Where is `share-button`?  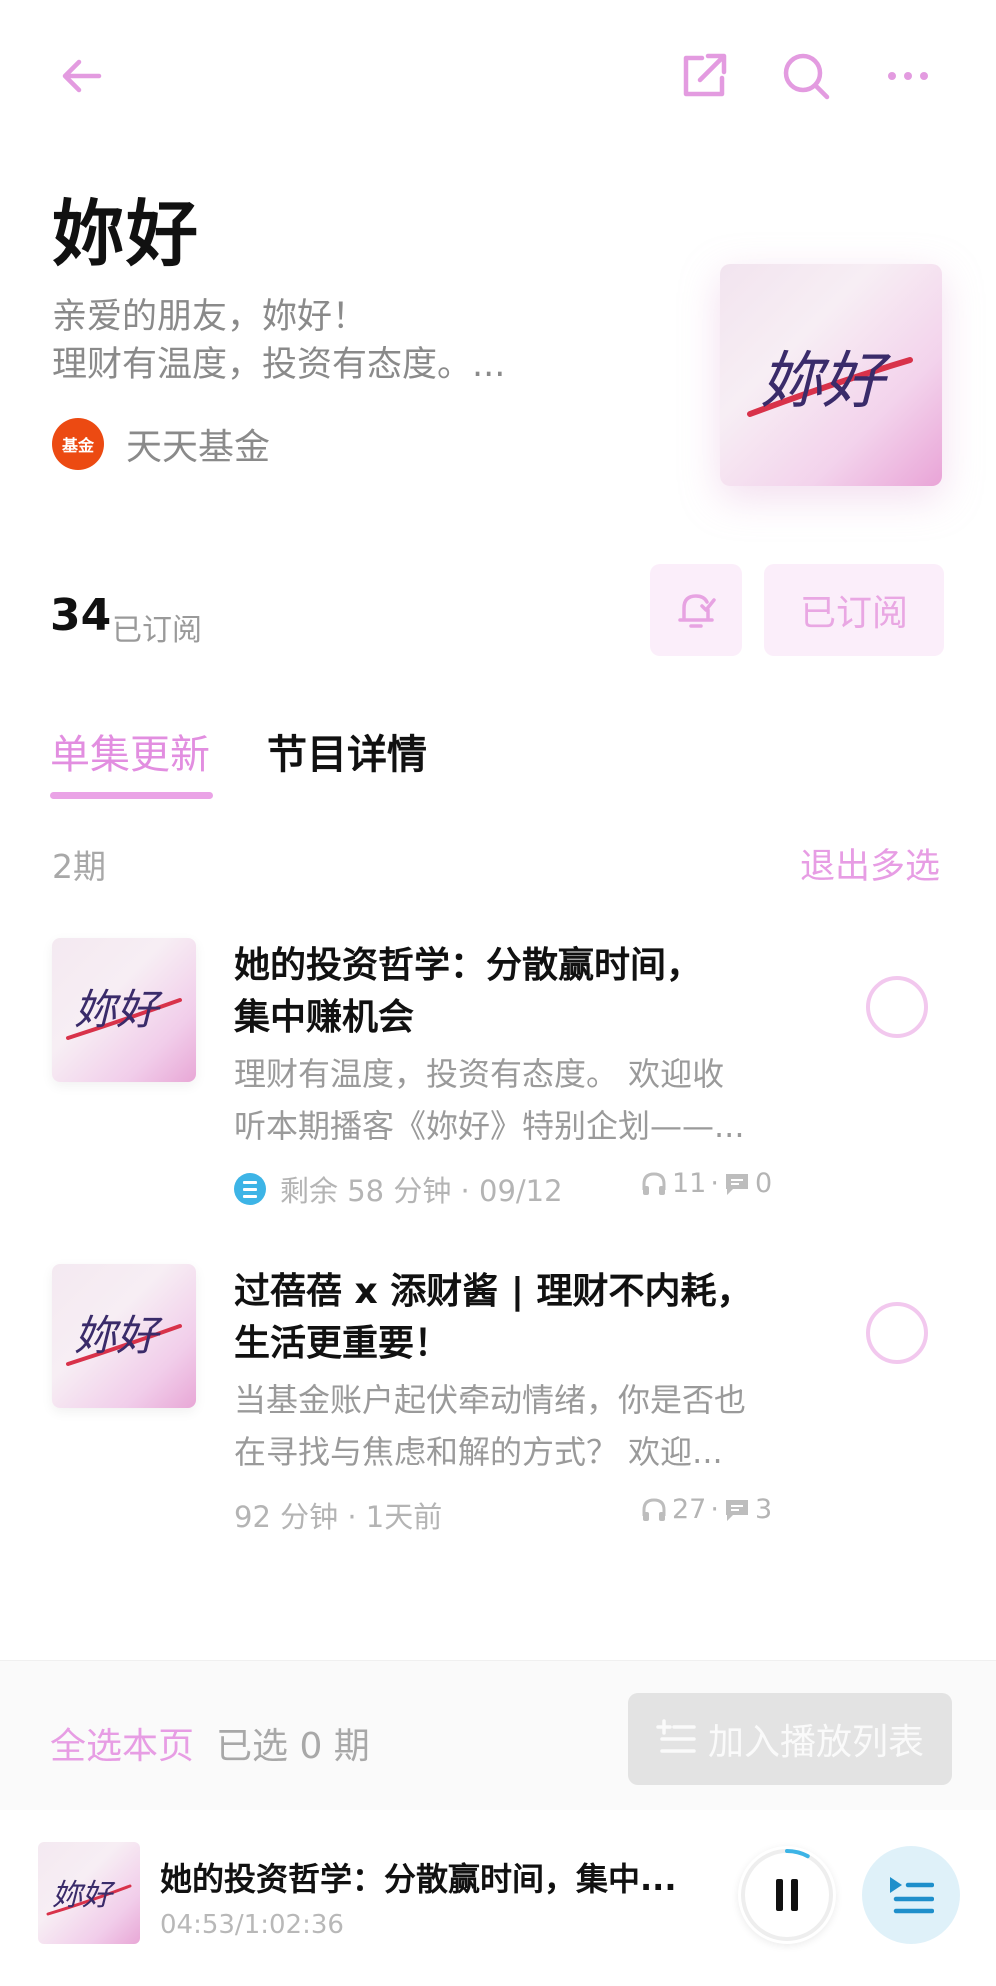 share-button is located at coordinates (704, 76).